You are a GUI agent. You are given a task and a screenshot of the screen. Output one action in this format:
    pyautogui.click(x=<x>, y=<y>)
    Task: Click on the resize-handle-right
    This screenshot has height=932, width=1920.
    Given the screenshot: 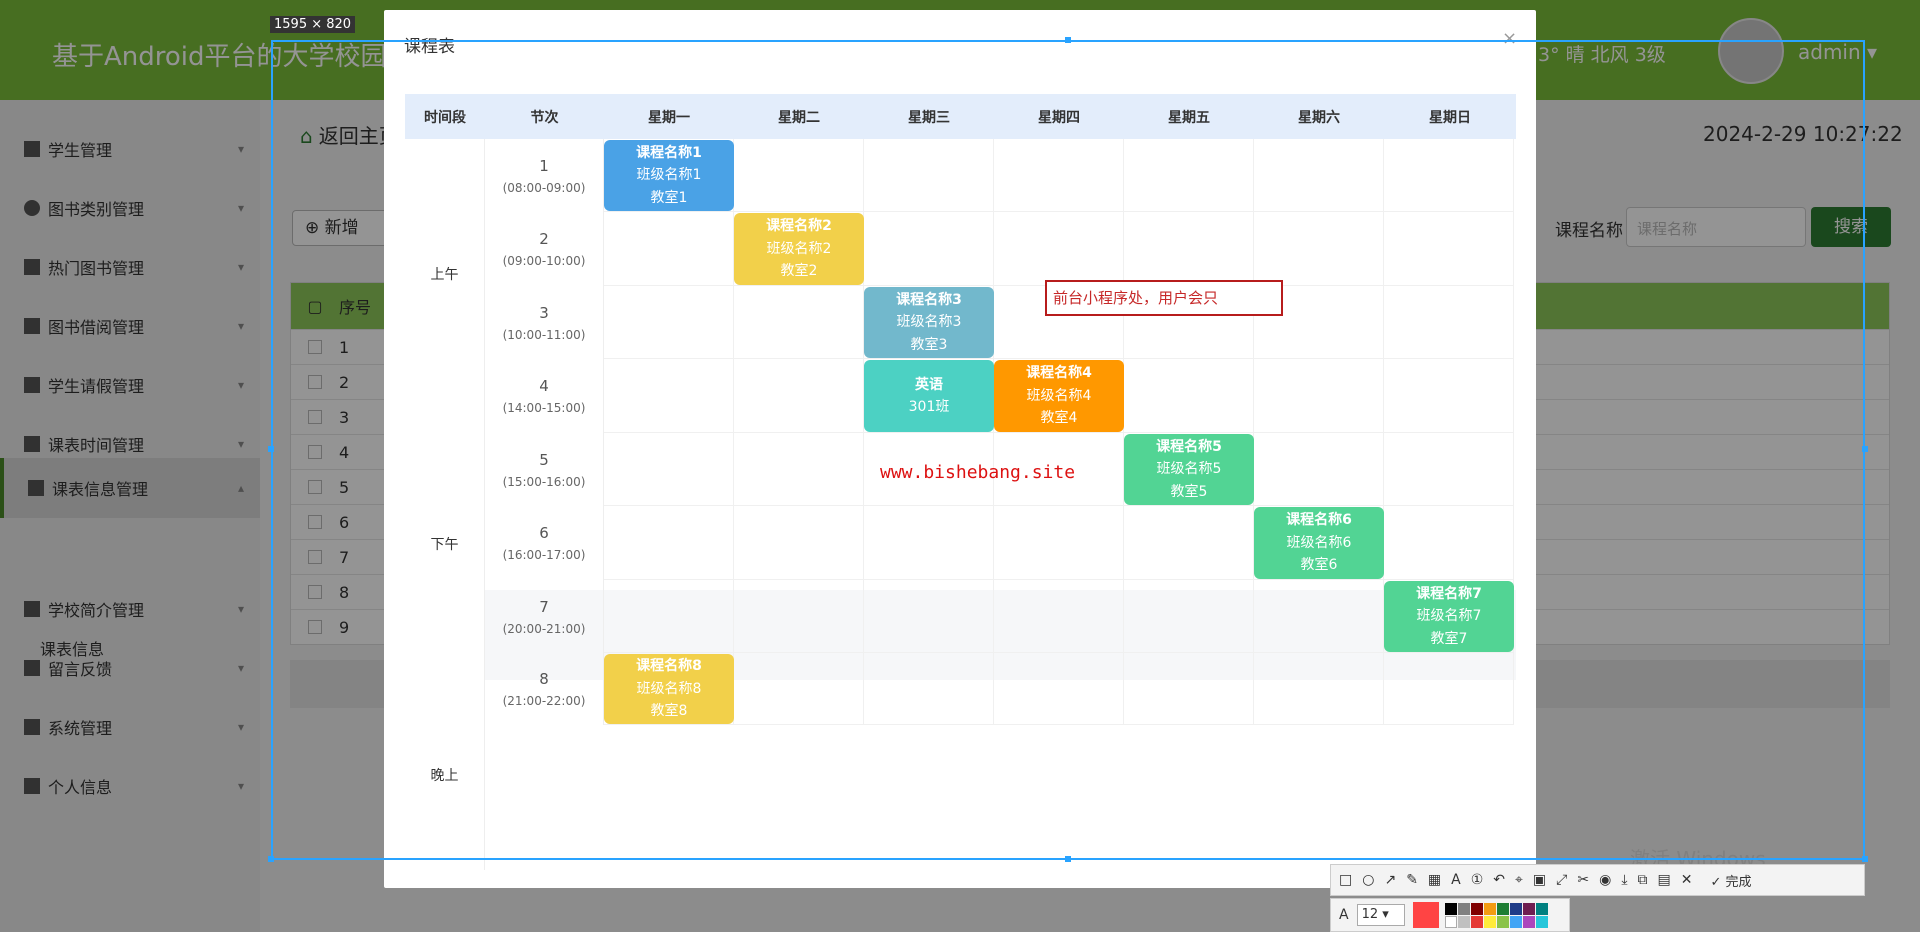 What is the action you would take?
    pyautogui.click(x=1865, y=449)
    